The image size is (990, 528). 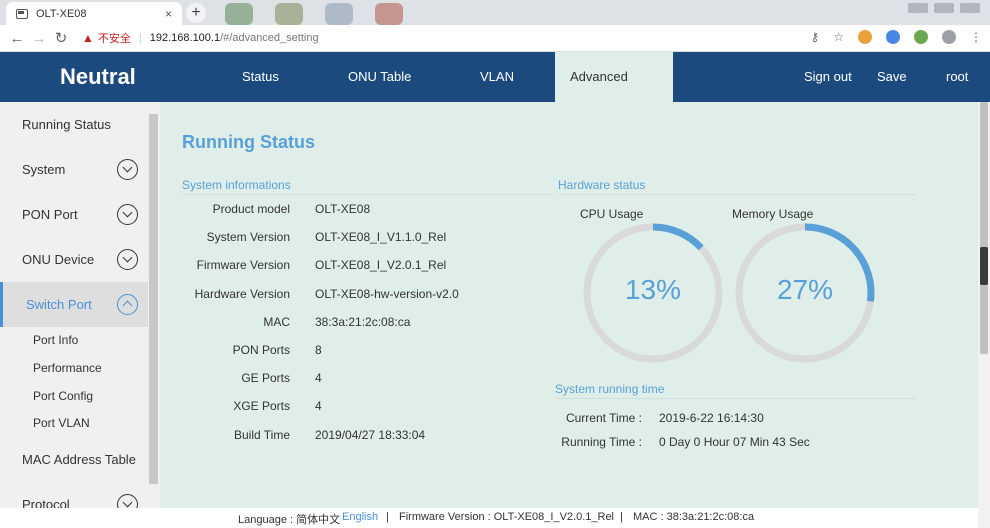 I want to click on scrollbar-marker, so click(x=984, y=266).